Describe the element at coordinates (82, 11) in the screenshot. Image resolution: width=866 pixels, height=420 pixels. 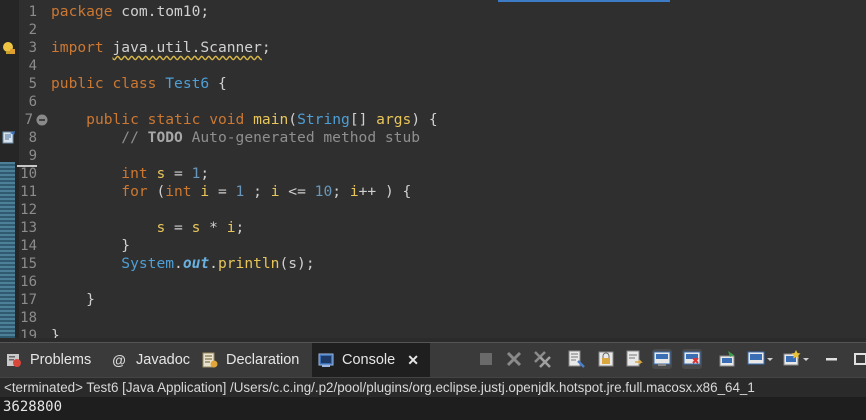
I see `keyword: package` at that location.